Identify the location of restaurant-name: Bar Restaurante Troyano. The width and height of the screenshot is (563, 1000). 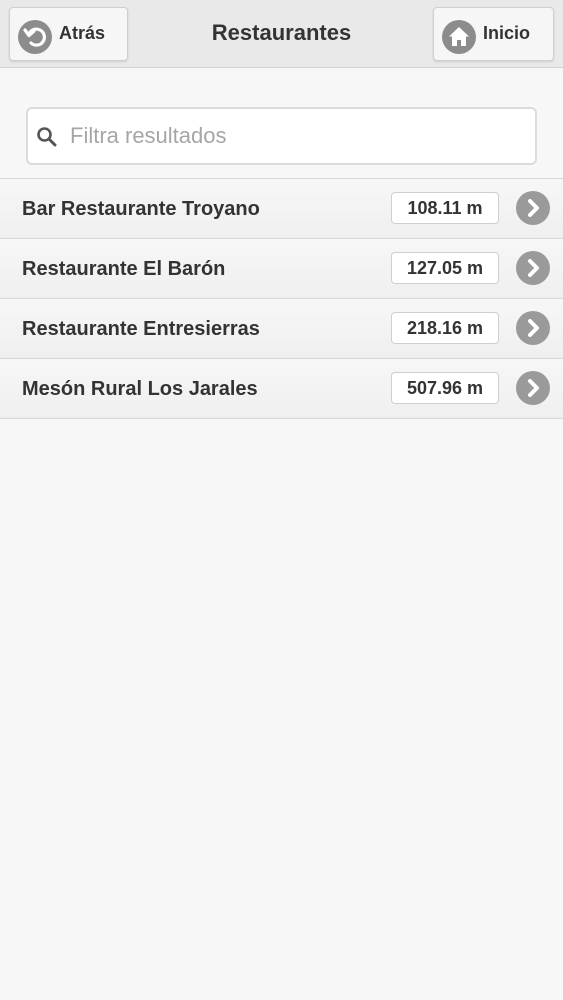
(141, 209).